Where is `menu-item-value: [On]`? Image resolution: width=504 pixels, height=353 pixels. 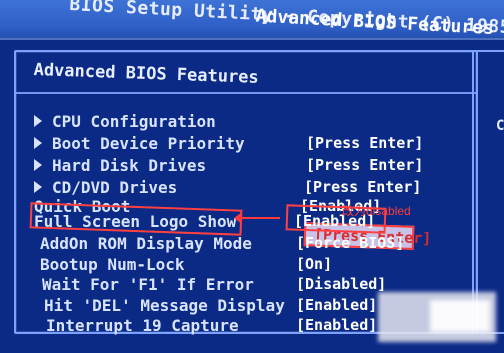
menu-item-value: [On] is located at coordinates (314, 264).